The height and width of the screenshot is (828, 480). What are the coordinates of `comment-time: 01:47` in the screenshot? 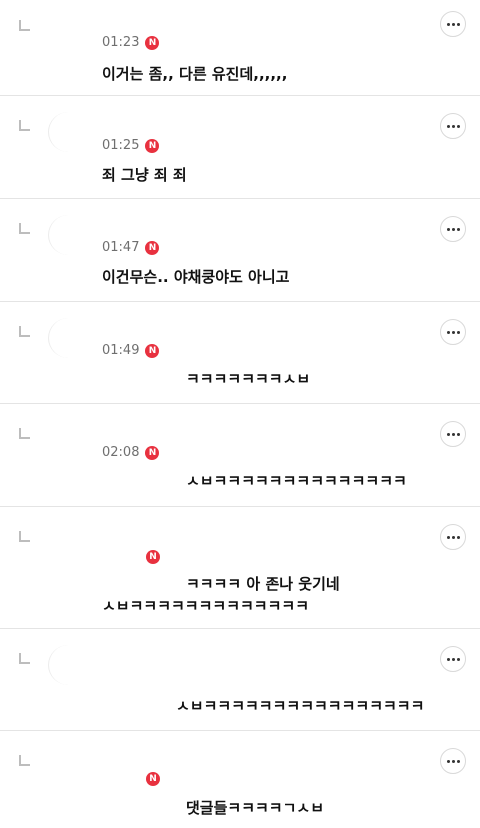 It's located at (121, 247).